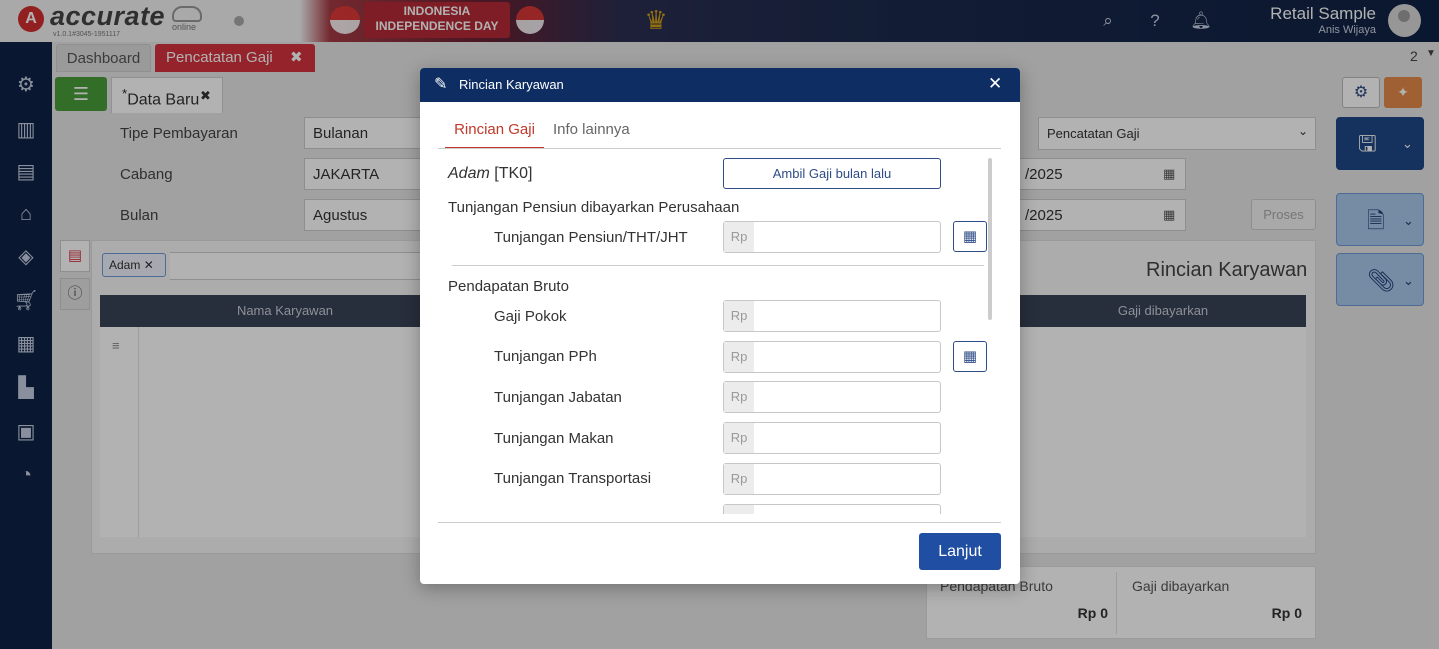  Describe the element at coordinates (530, 316) in the screenshot. I see `field-label-gaji-pokok: Gaji Pokok` at that location.